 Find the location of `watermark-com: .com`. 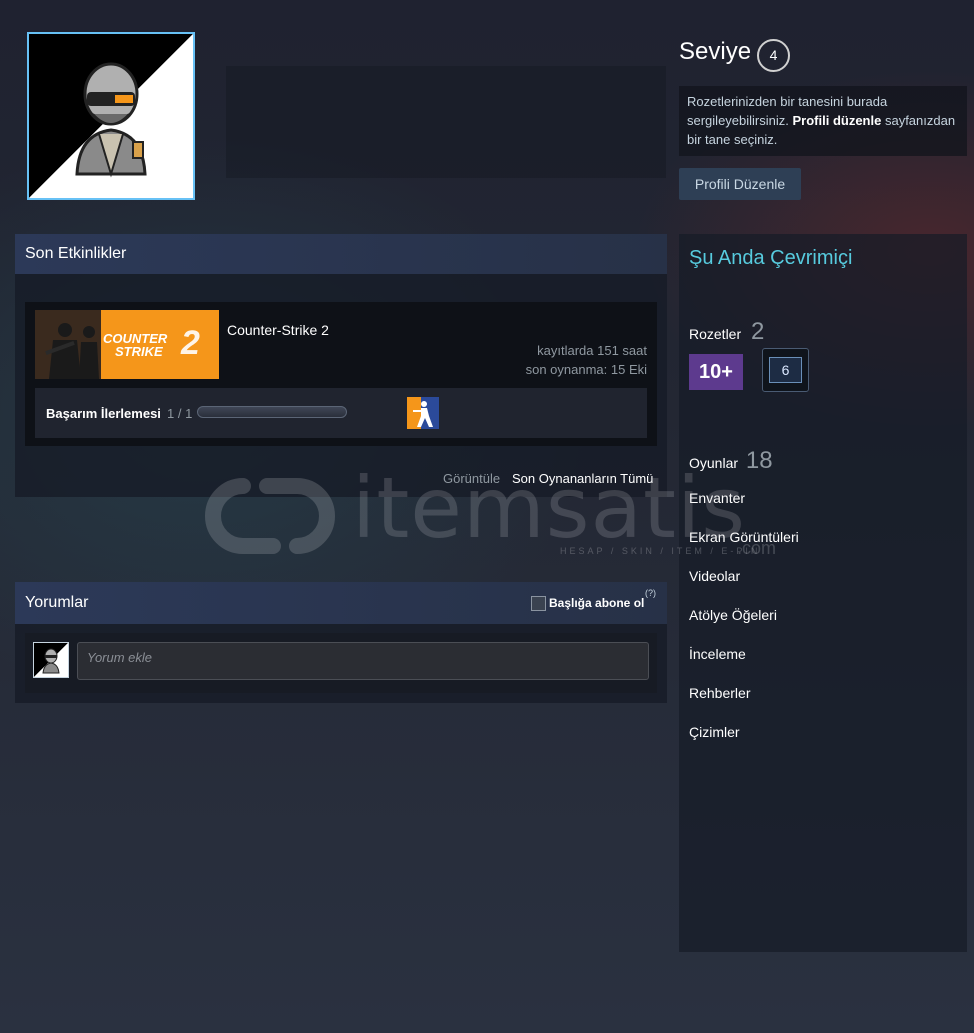

watermark-com: .com is located at coordinates (757, 548).